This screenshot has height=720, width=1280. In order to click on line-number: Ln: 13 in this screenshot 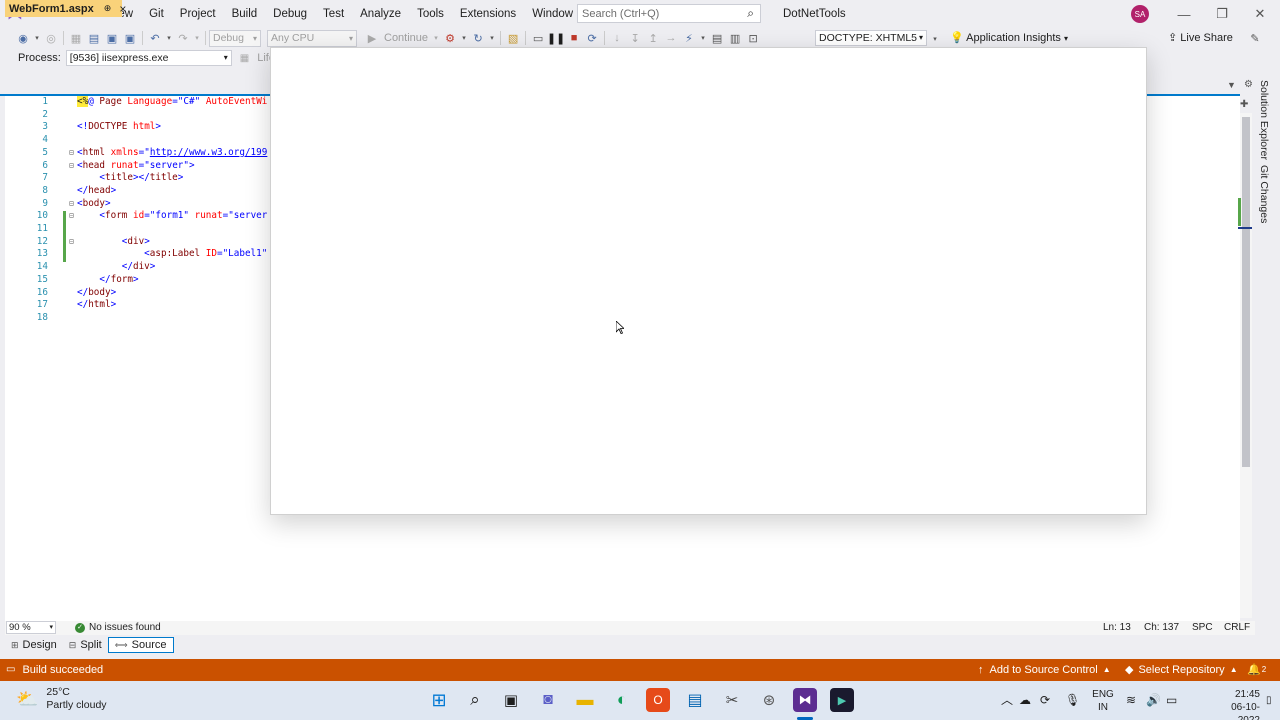, I will do `click(1117, 627)`.